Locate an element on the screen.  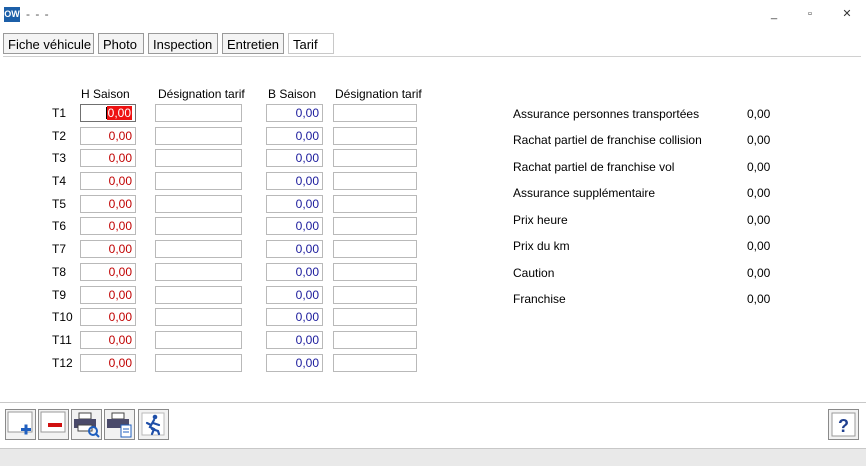
option-label-caution: Caution is located at coordinates (534, 273).